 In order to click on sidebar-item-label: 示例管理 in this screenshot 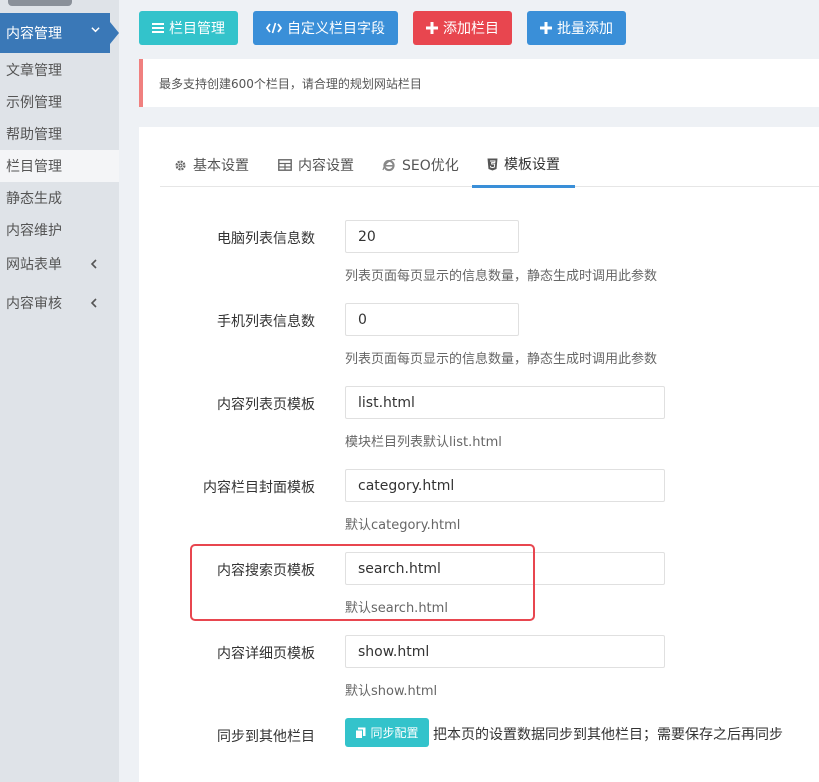, I will do `click(34, 103)`.